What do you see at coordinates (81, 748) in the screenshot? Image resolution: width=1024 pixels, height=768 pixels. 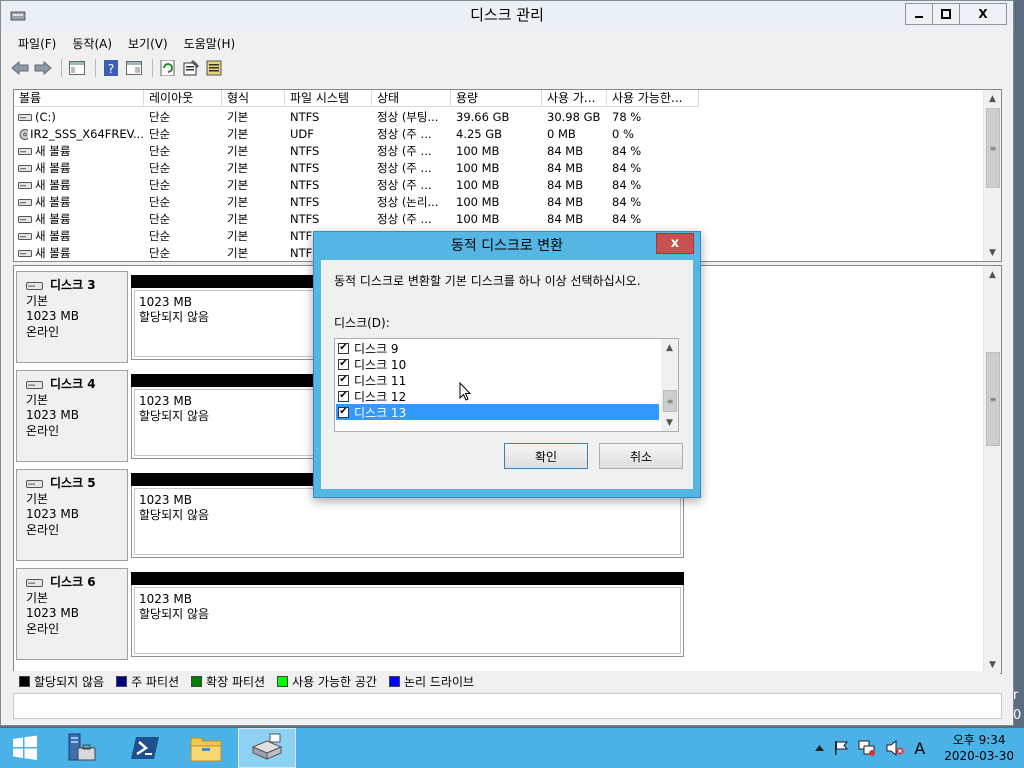 I see `taskbar-server-manager` at bounding box center [81, 748].